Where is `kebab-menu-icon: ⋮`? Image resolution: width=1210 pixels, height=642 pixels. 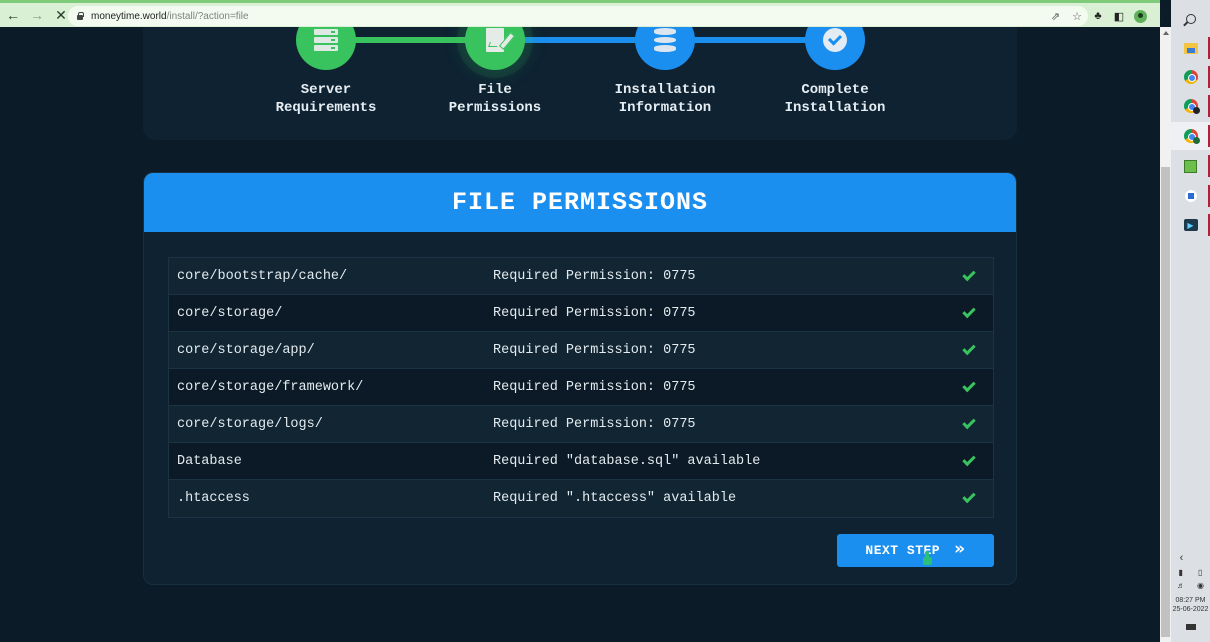
kebab-menu-icon: ⋮ is located at coordinates (1162, 16).